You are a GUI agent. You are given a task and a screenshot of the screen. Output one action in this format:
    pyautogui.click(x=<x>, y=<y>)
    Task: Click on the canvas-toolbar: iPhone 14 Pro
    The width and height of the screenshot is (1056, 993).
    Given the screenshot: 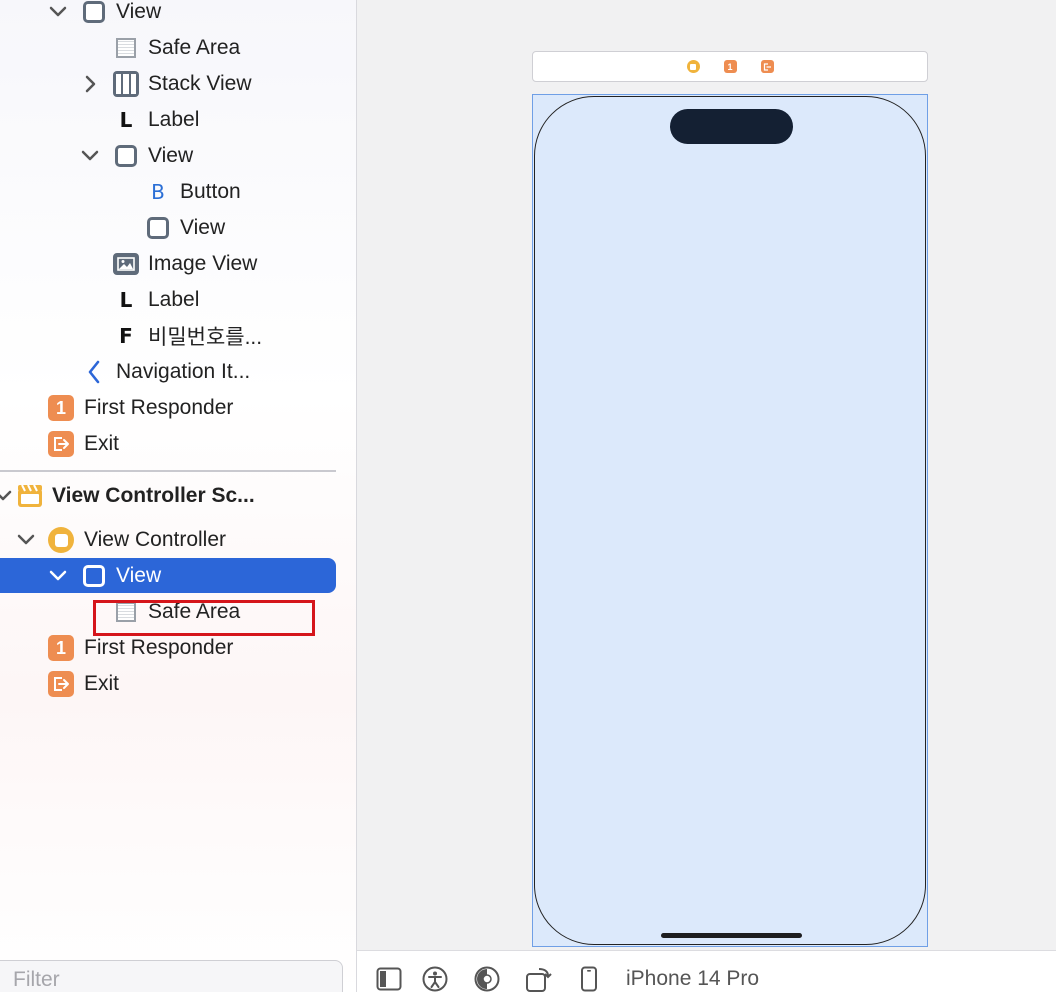 What is the action you would take?
    pyautogui.click(x=706, y=971)
    